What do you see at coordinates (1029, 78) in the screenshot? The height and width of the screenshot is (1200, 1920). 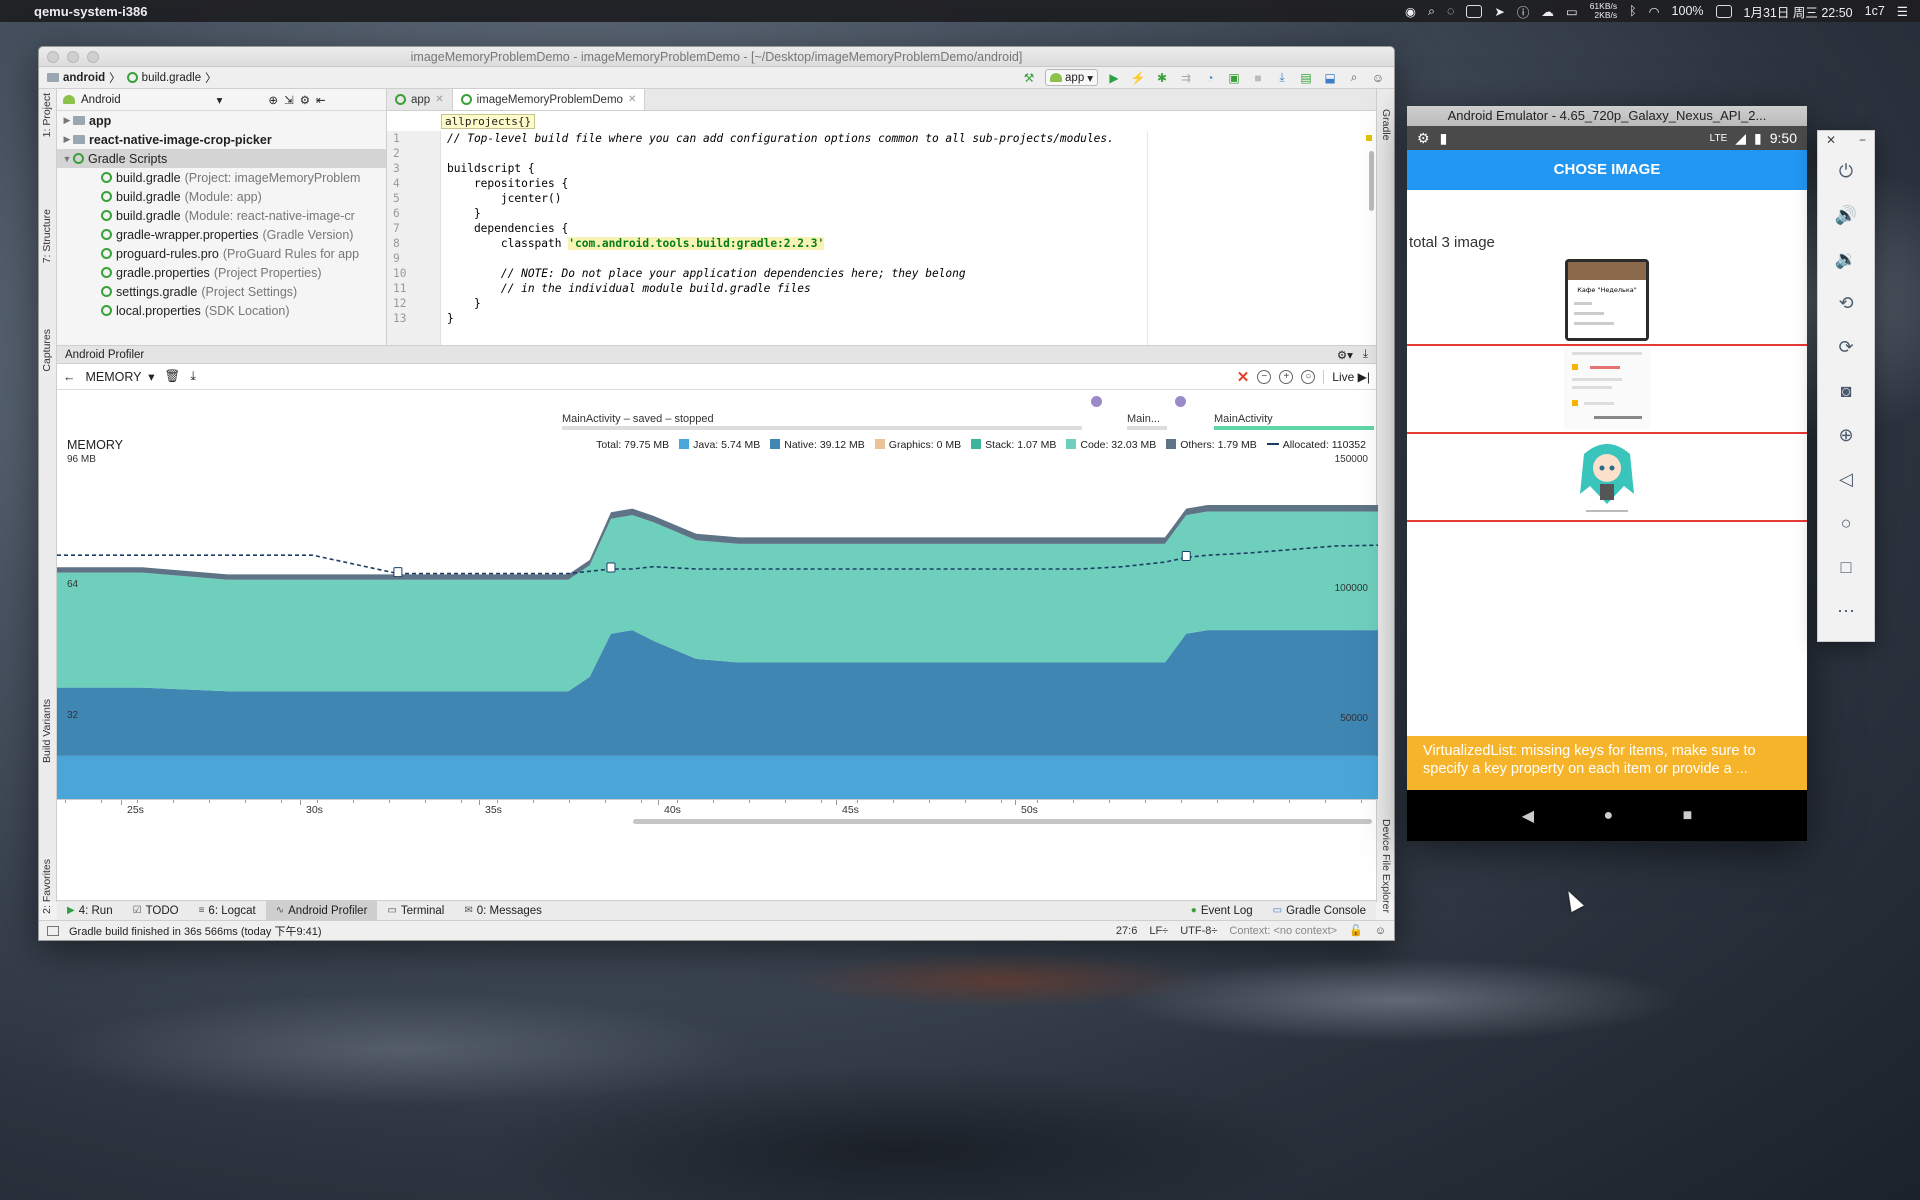 I see `make-project-icon: ⚒` at bounding box center [1029, 78].